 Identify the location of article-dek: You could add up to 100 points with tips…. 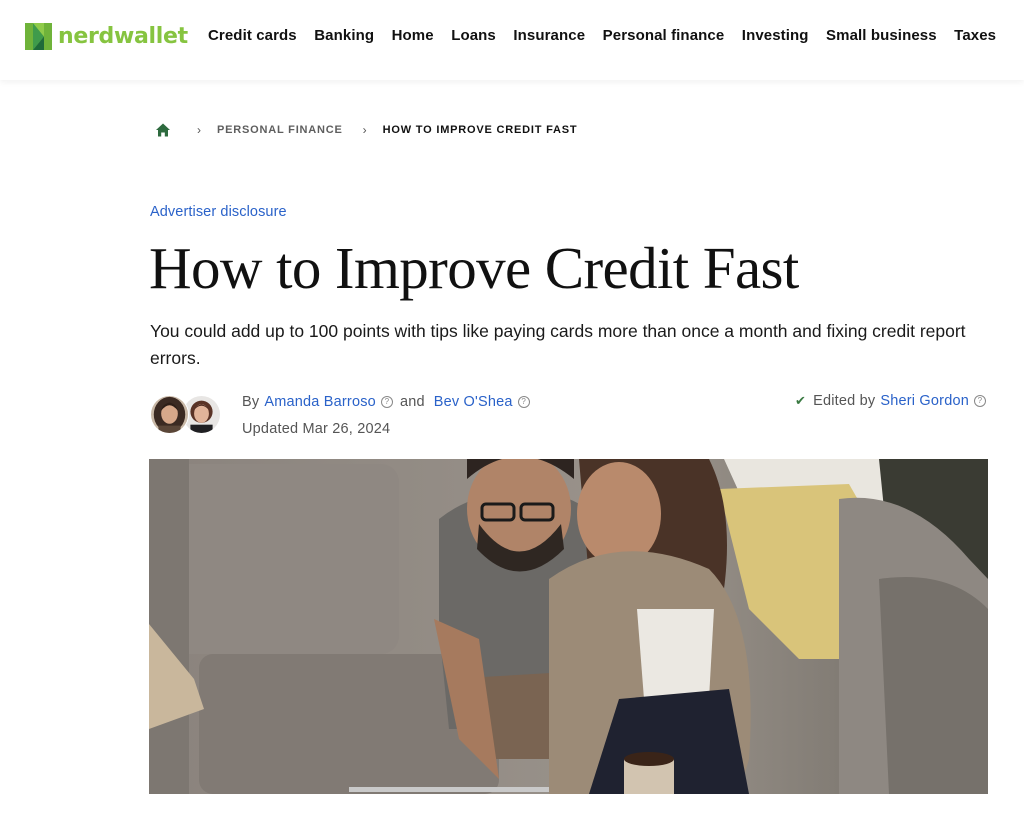
(558, 344).